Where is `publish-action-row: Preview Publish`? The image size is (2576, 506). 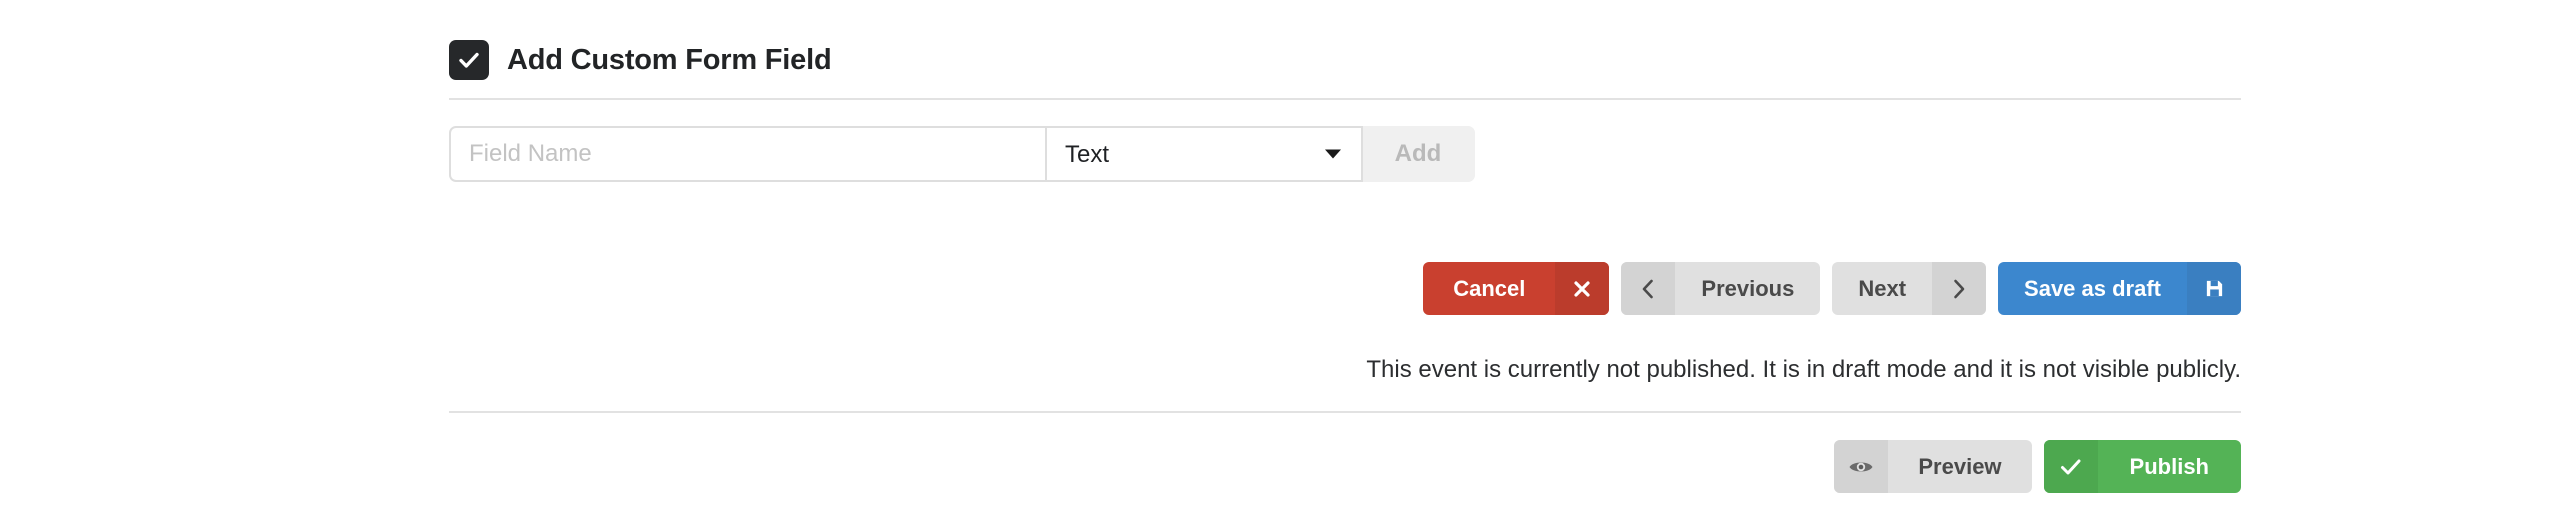 publish-action-row: Preview Publish is located at coordinates (2037, 466).